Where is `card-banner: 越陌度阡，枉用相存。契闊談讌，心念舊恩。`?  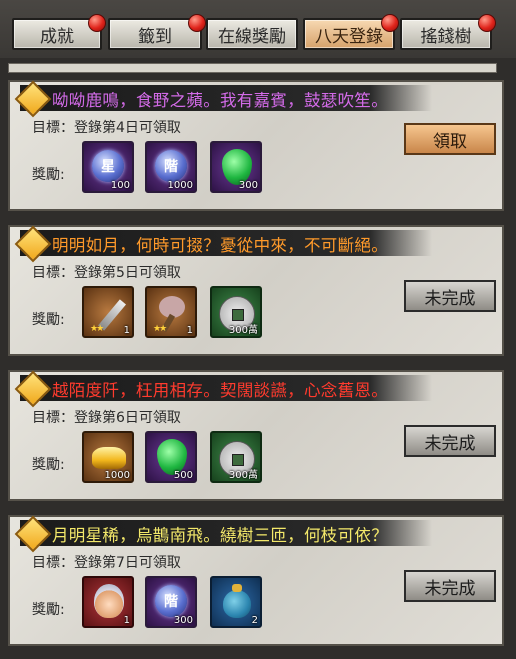
card-banner: 越陌度阡，枉用相存。契闊談讌，心念舊恩。 is located at coordinates (223, 389).